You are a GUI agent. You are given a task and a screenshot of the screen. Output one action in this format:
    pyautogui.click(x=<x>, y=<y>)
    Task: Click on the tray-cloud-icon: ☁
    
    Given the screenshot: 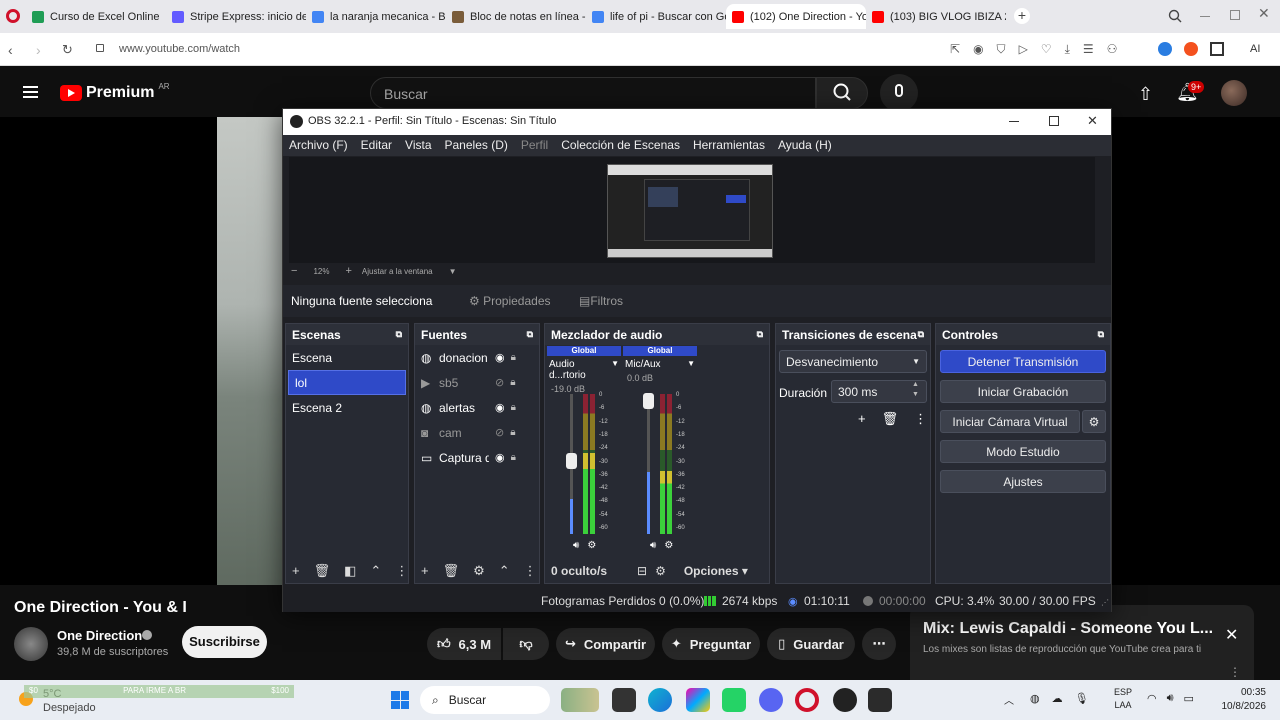 What is the action you would take?
    pyautogui.click(x=1057, y=698)
    